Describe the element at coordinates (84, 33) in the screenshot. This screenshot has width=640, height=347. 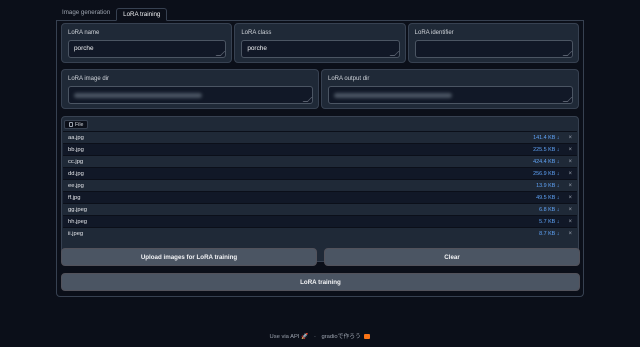
I see `lora-name-label: LoRA name` at that location.